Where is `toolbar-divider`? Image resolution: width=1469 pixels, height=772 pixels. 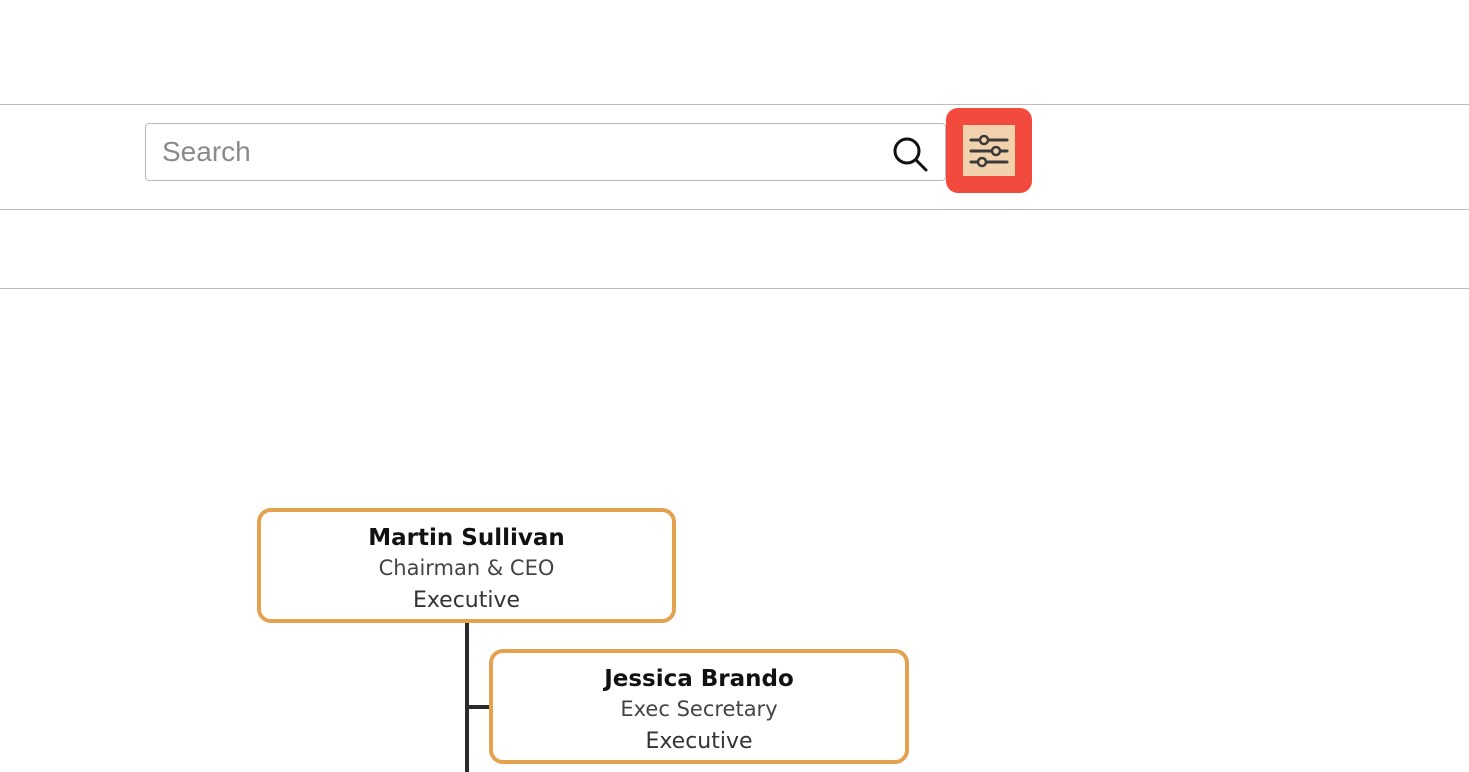
toolbar-divider is located at coordinates (734, 209).